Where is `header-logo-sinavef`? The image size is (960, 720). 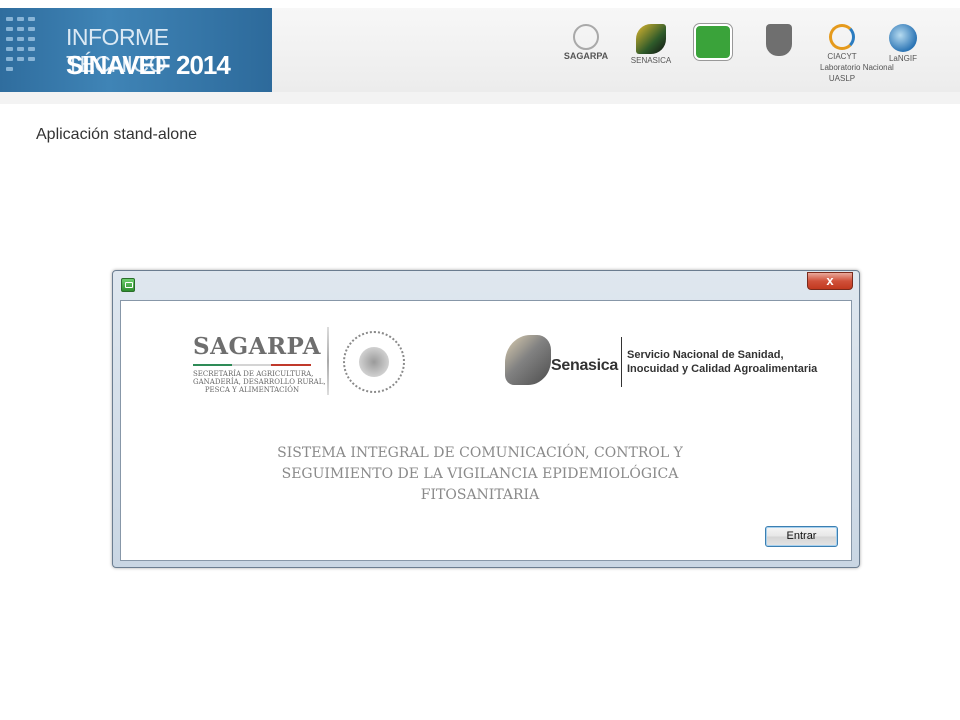
header-logo-sinavef is located at coordinates (713, 42).